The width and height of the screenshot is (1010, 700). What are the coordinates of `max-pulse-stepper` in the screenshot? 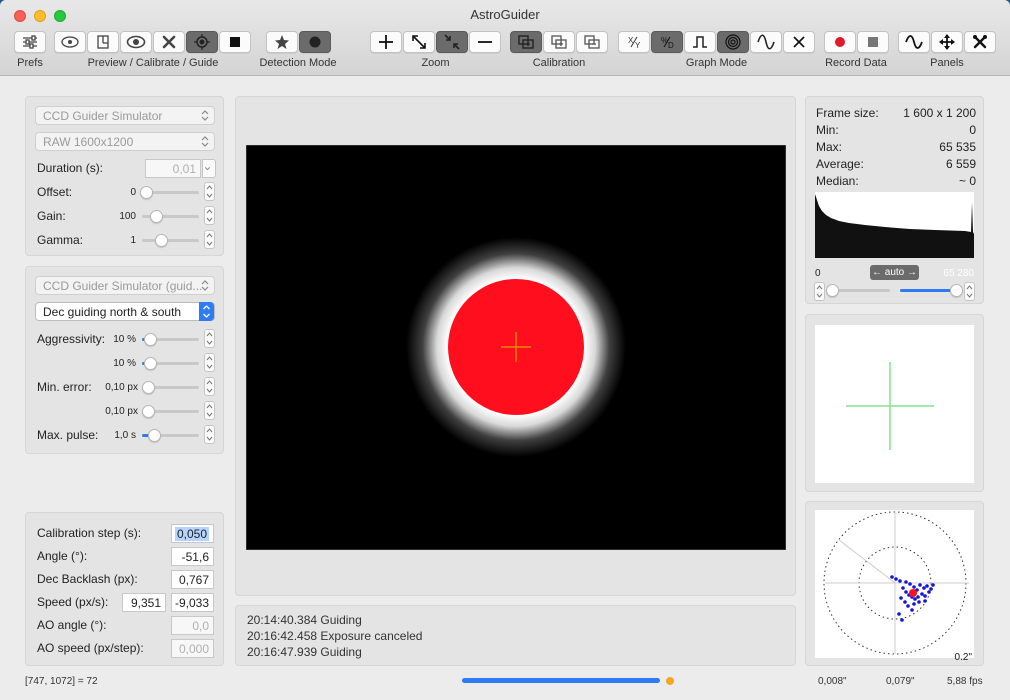 It's located at (209, 434).